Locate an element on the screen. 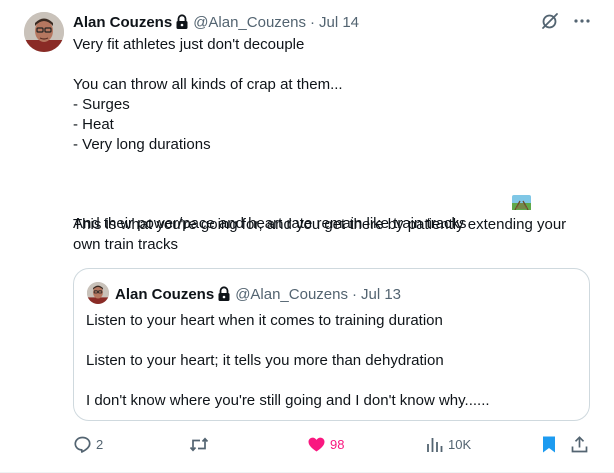  tweet-header: Alan Couzens @Alan_Couzens · Jul 14 is located at coordinates (333, 22).